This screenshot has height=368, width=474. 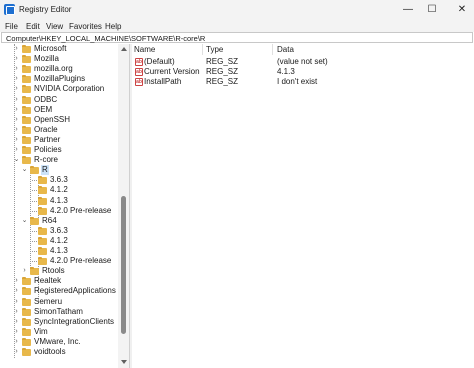 What do you see at coordinates (49, 220) in the screenshot?
I see `tree-item-label: R64` at bounding box center [49, 220].